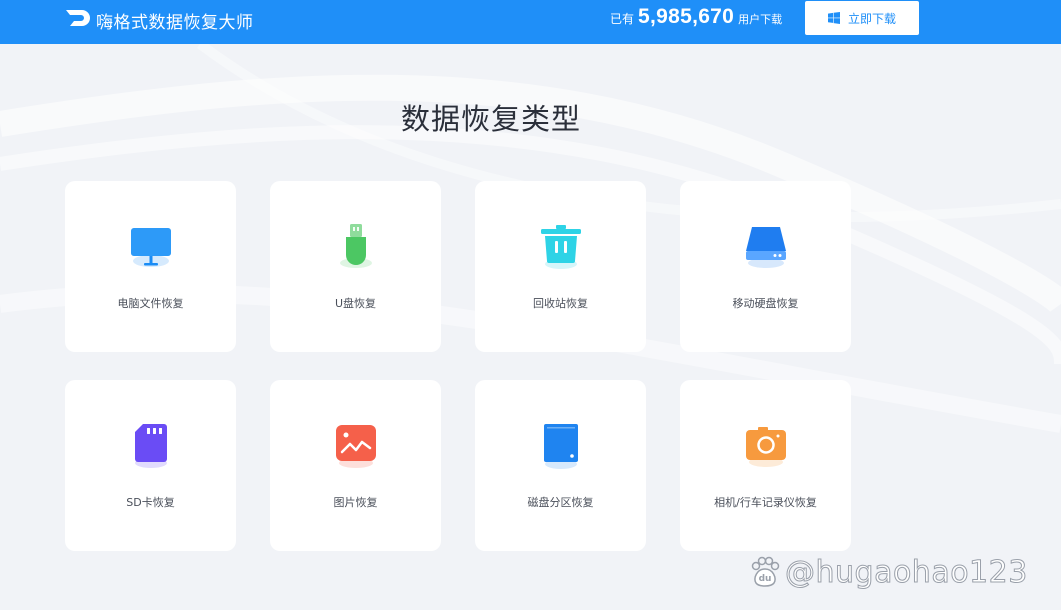  I want to click on sd-card-icon, so click(150, 446).